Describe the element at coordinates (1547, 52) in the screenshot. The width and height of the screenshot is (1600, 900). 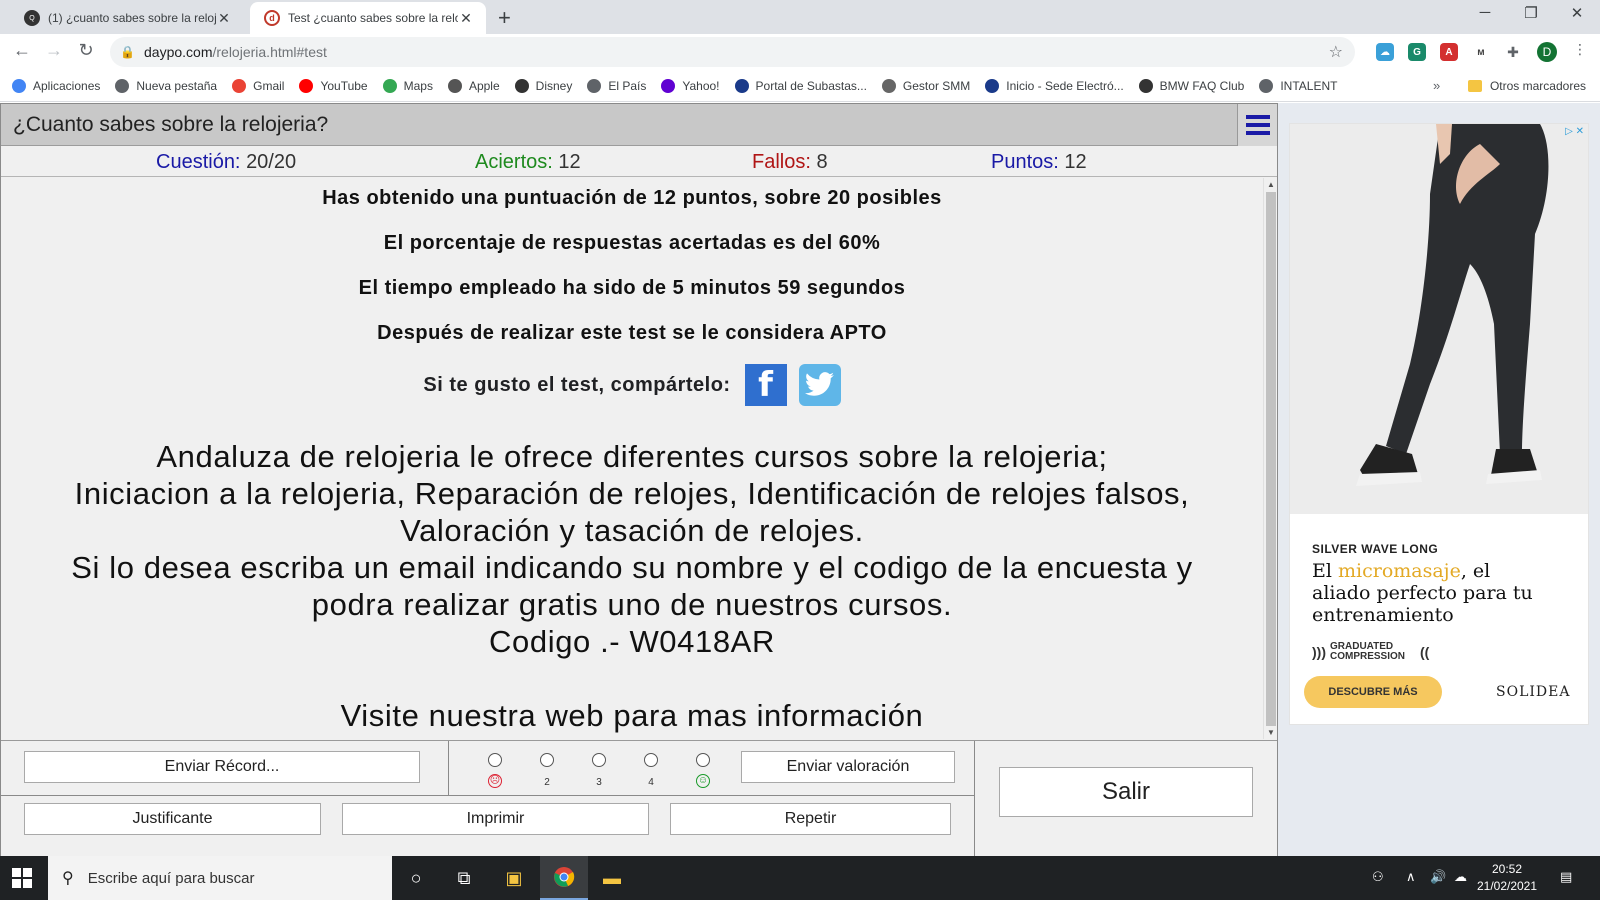
I see `profile-avatar: D` at that location.